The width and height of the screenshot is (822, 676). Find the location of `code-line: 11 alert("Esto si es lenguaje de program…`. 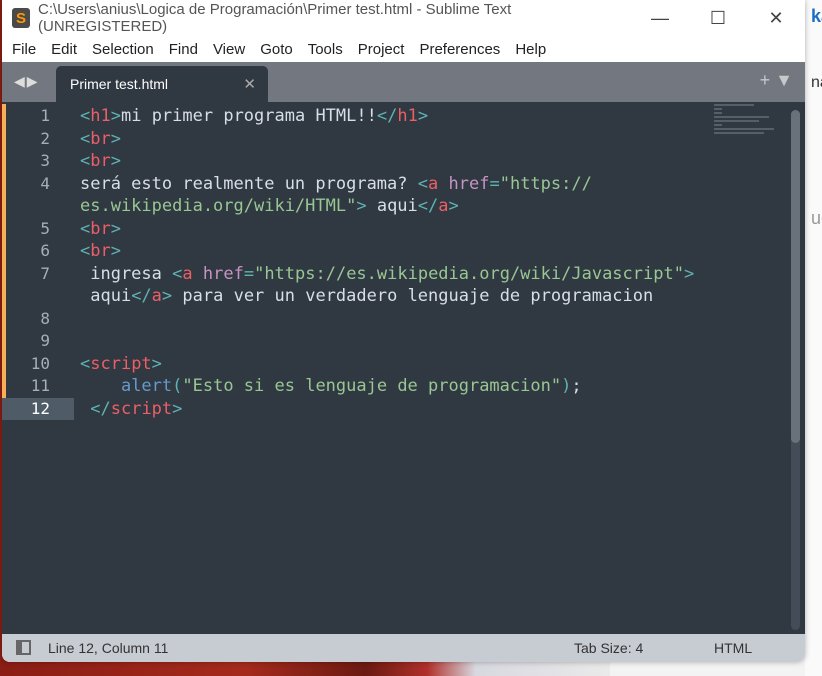

code-line: 11 alert("Esto si es lenguaje de program… is located at coordinates (348, 386).